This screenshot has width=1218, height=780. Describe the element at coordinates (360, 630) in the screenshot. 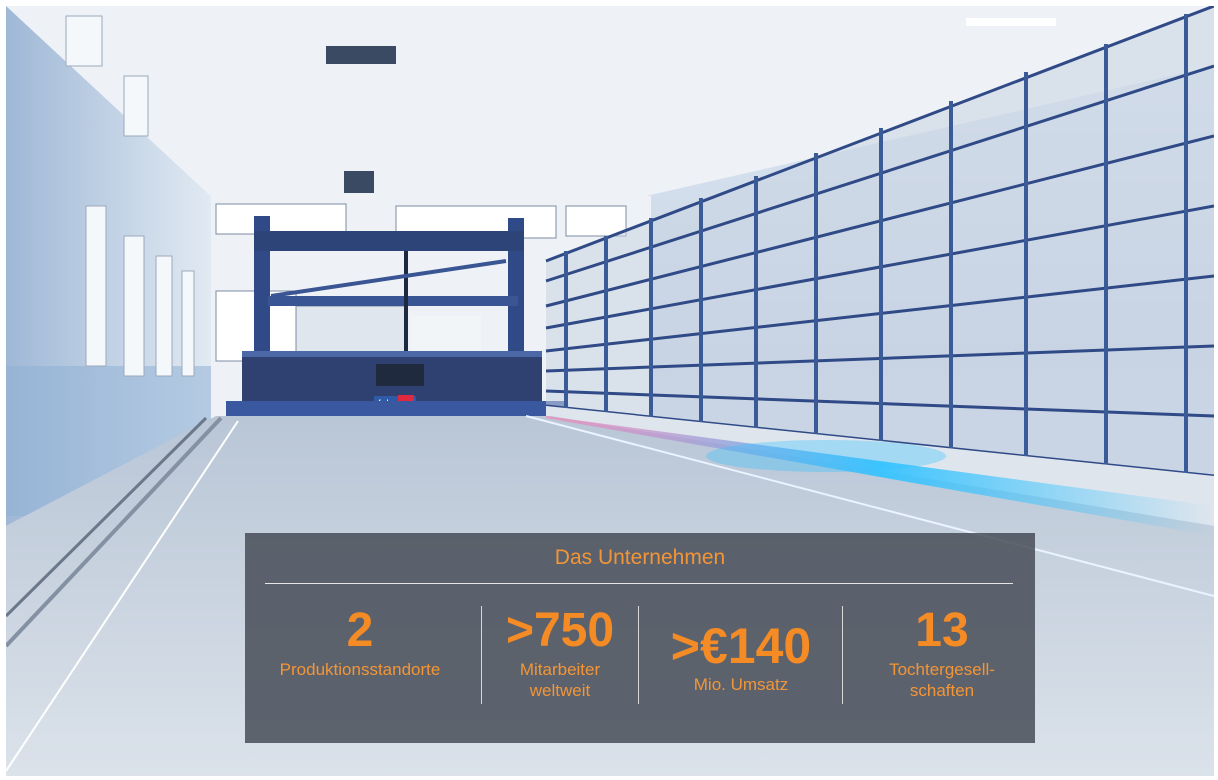

I see `stat-value: 2` at that location.